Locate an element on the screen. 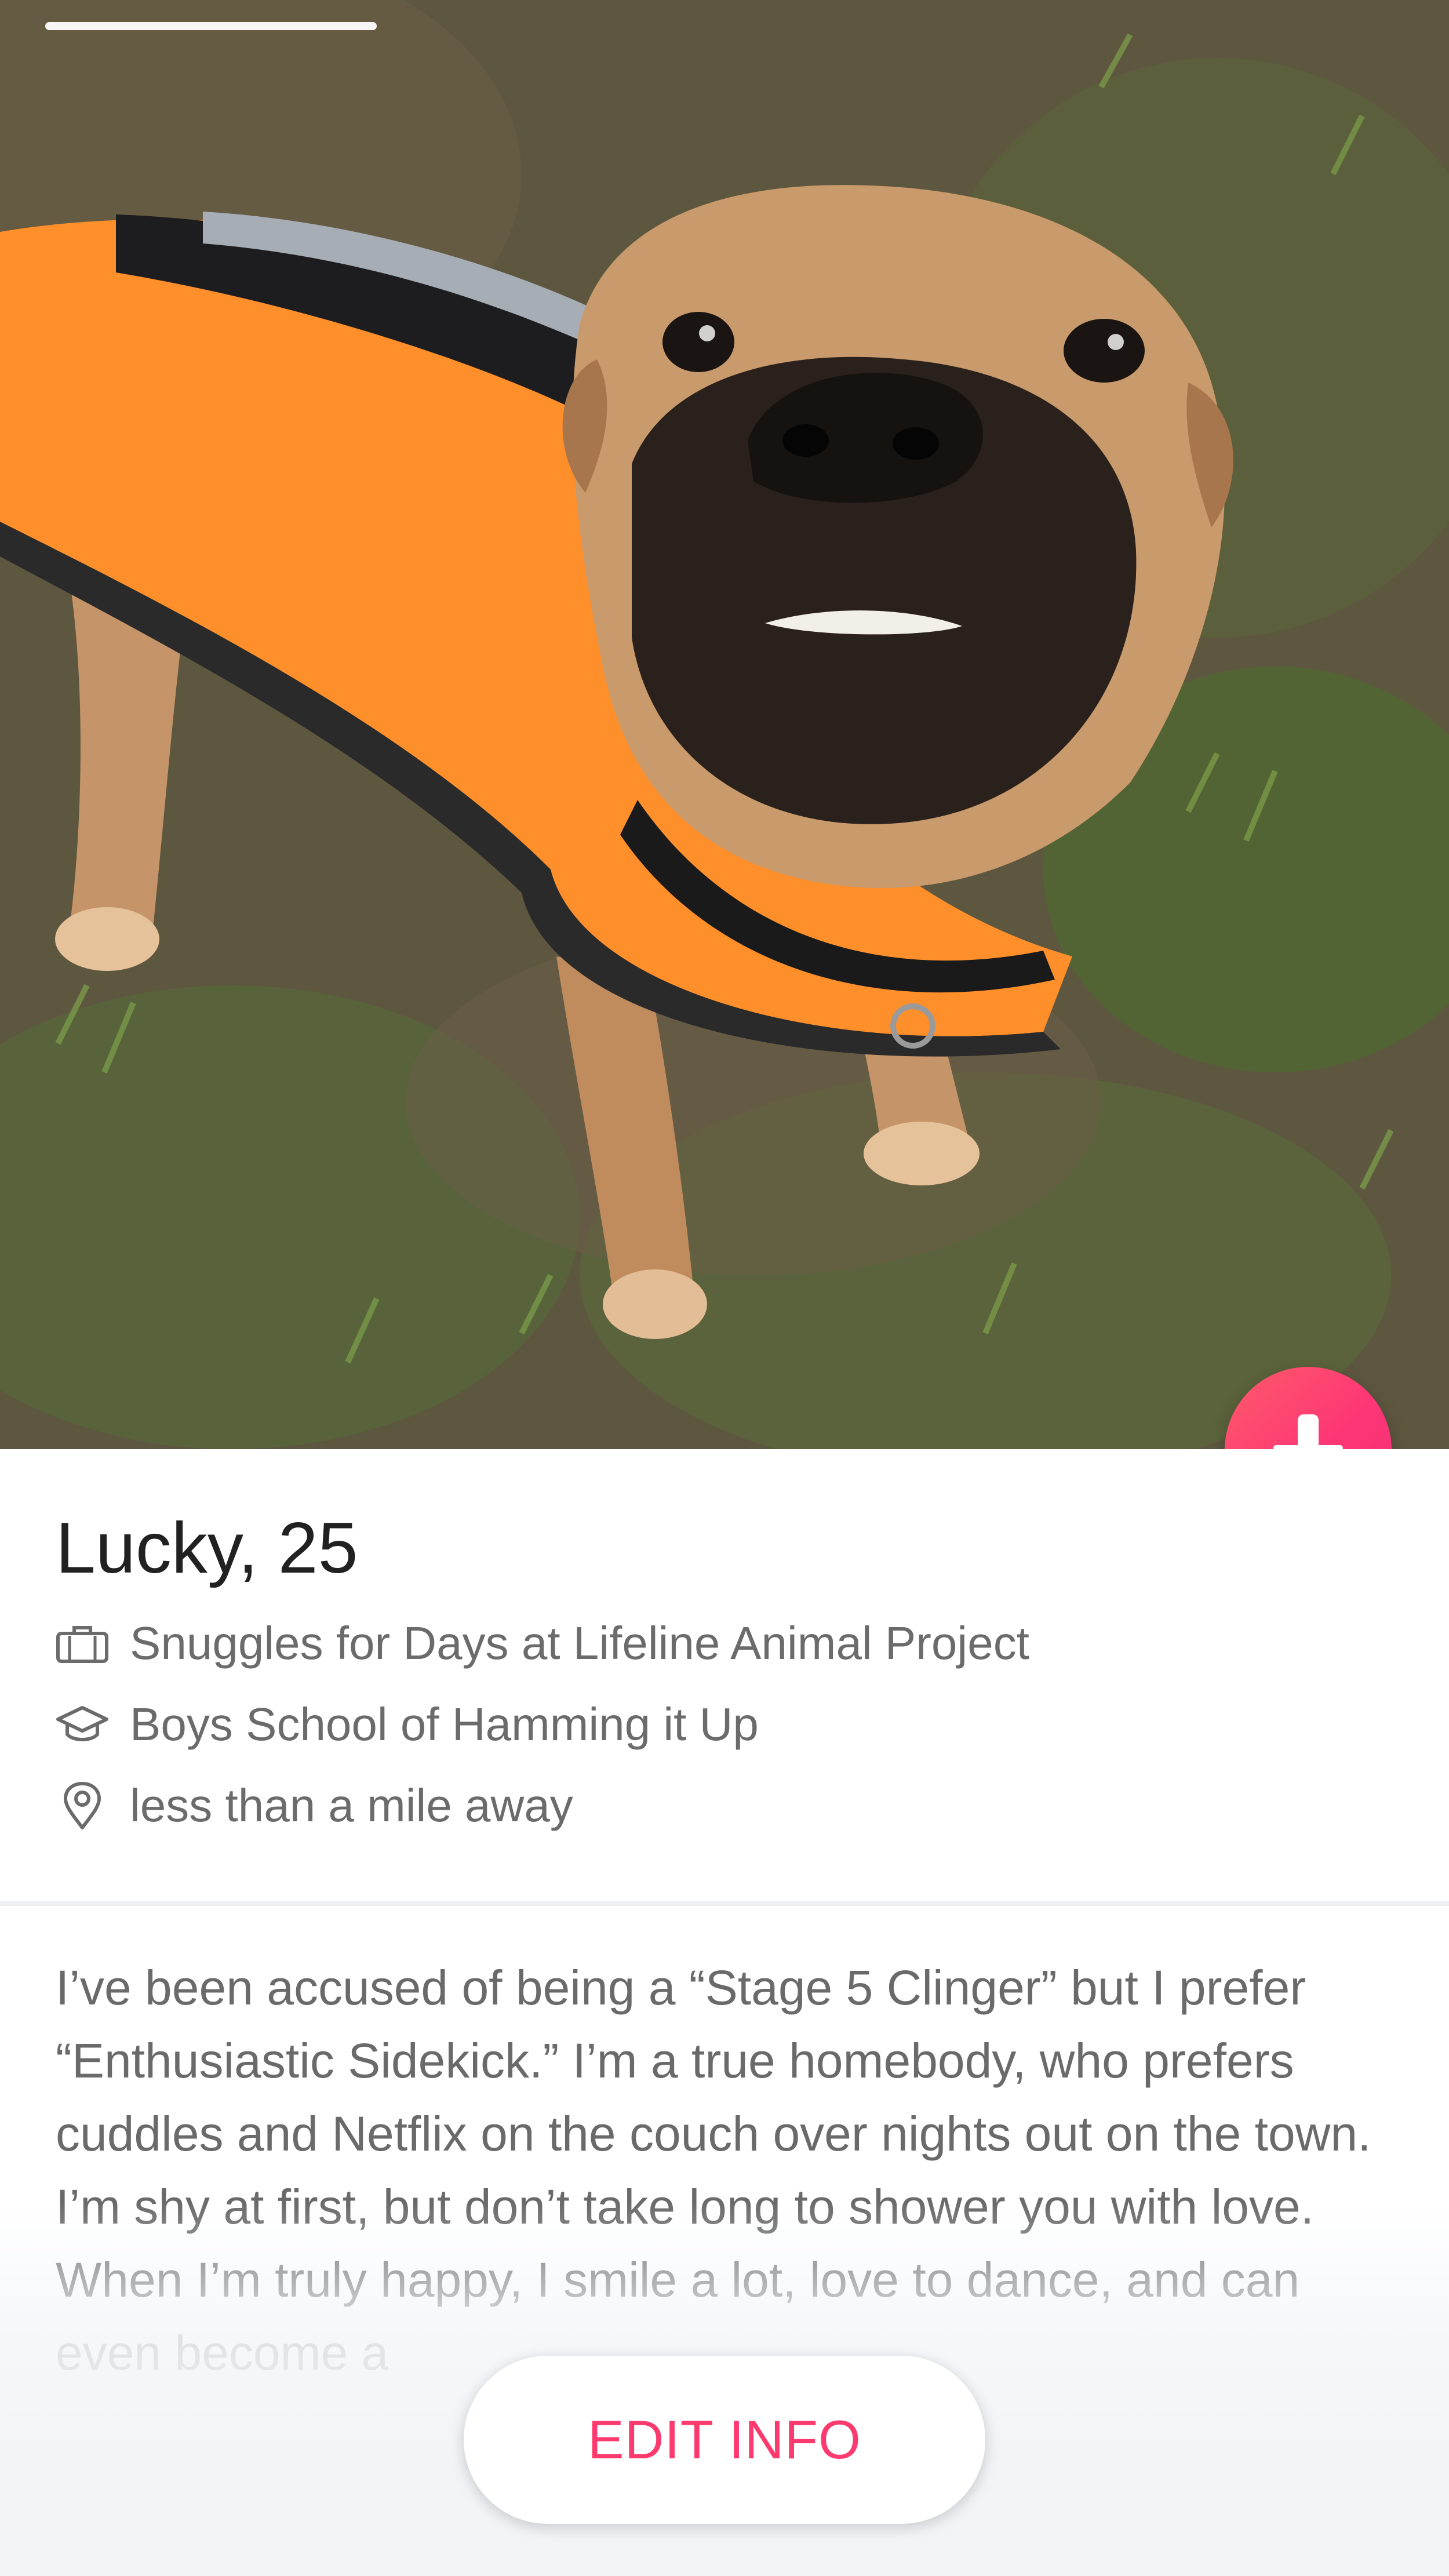 The height and width of the screenshot is (2576, 1449). edit-info-button: EDIT INFO is located at coordinates (724, 2440).